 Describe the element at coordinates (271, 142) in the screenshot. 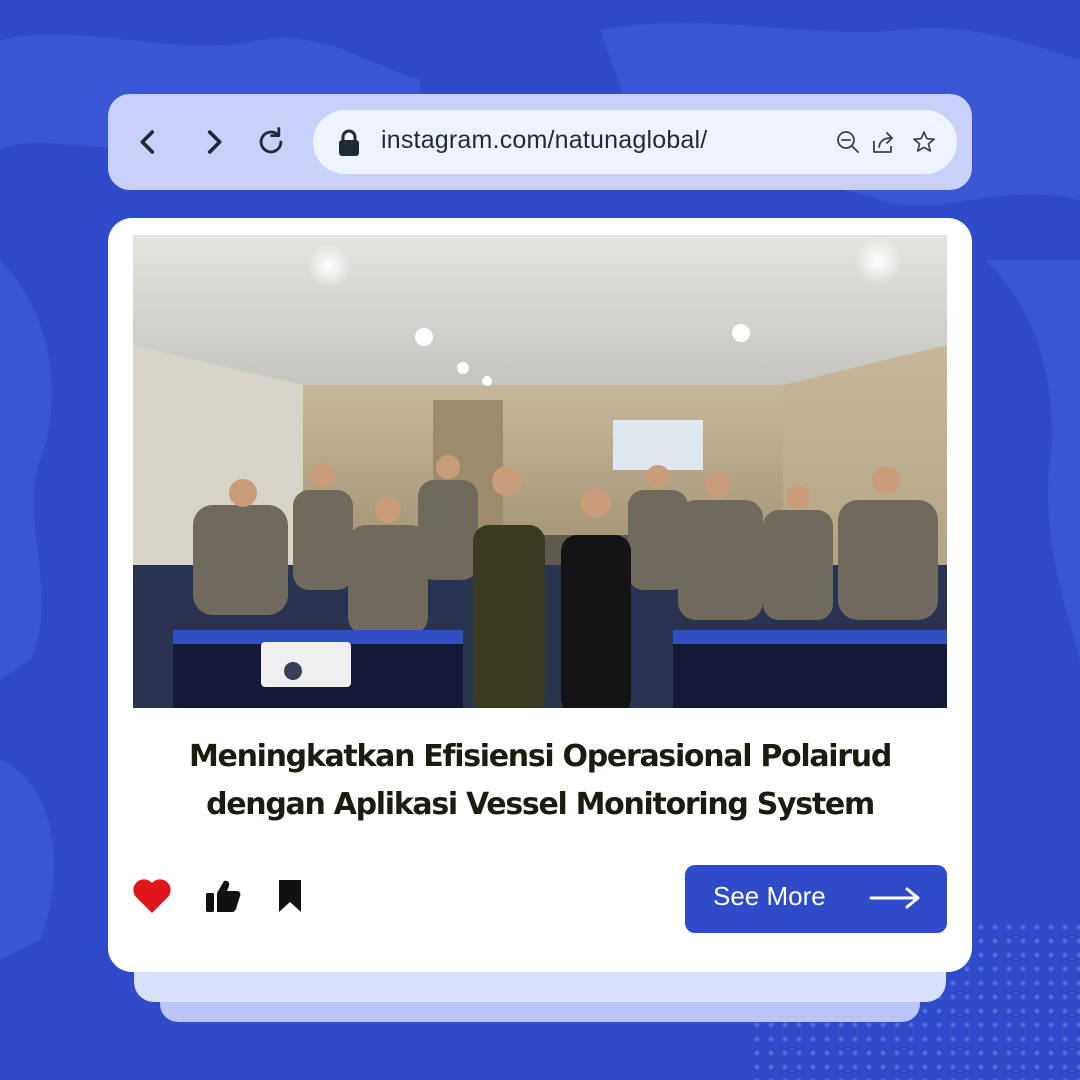

I see `reload-icon` at that location.